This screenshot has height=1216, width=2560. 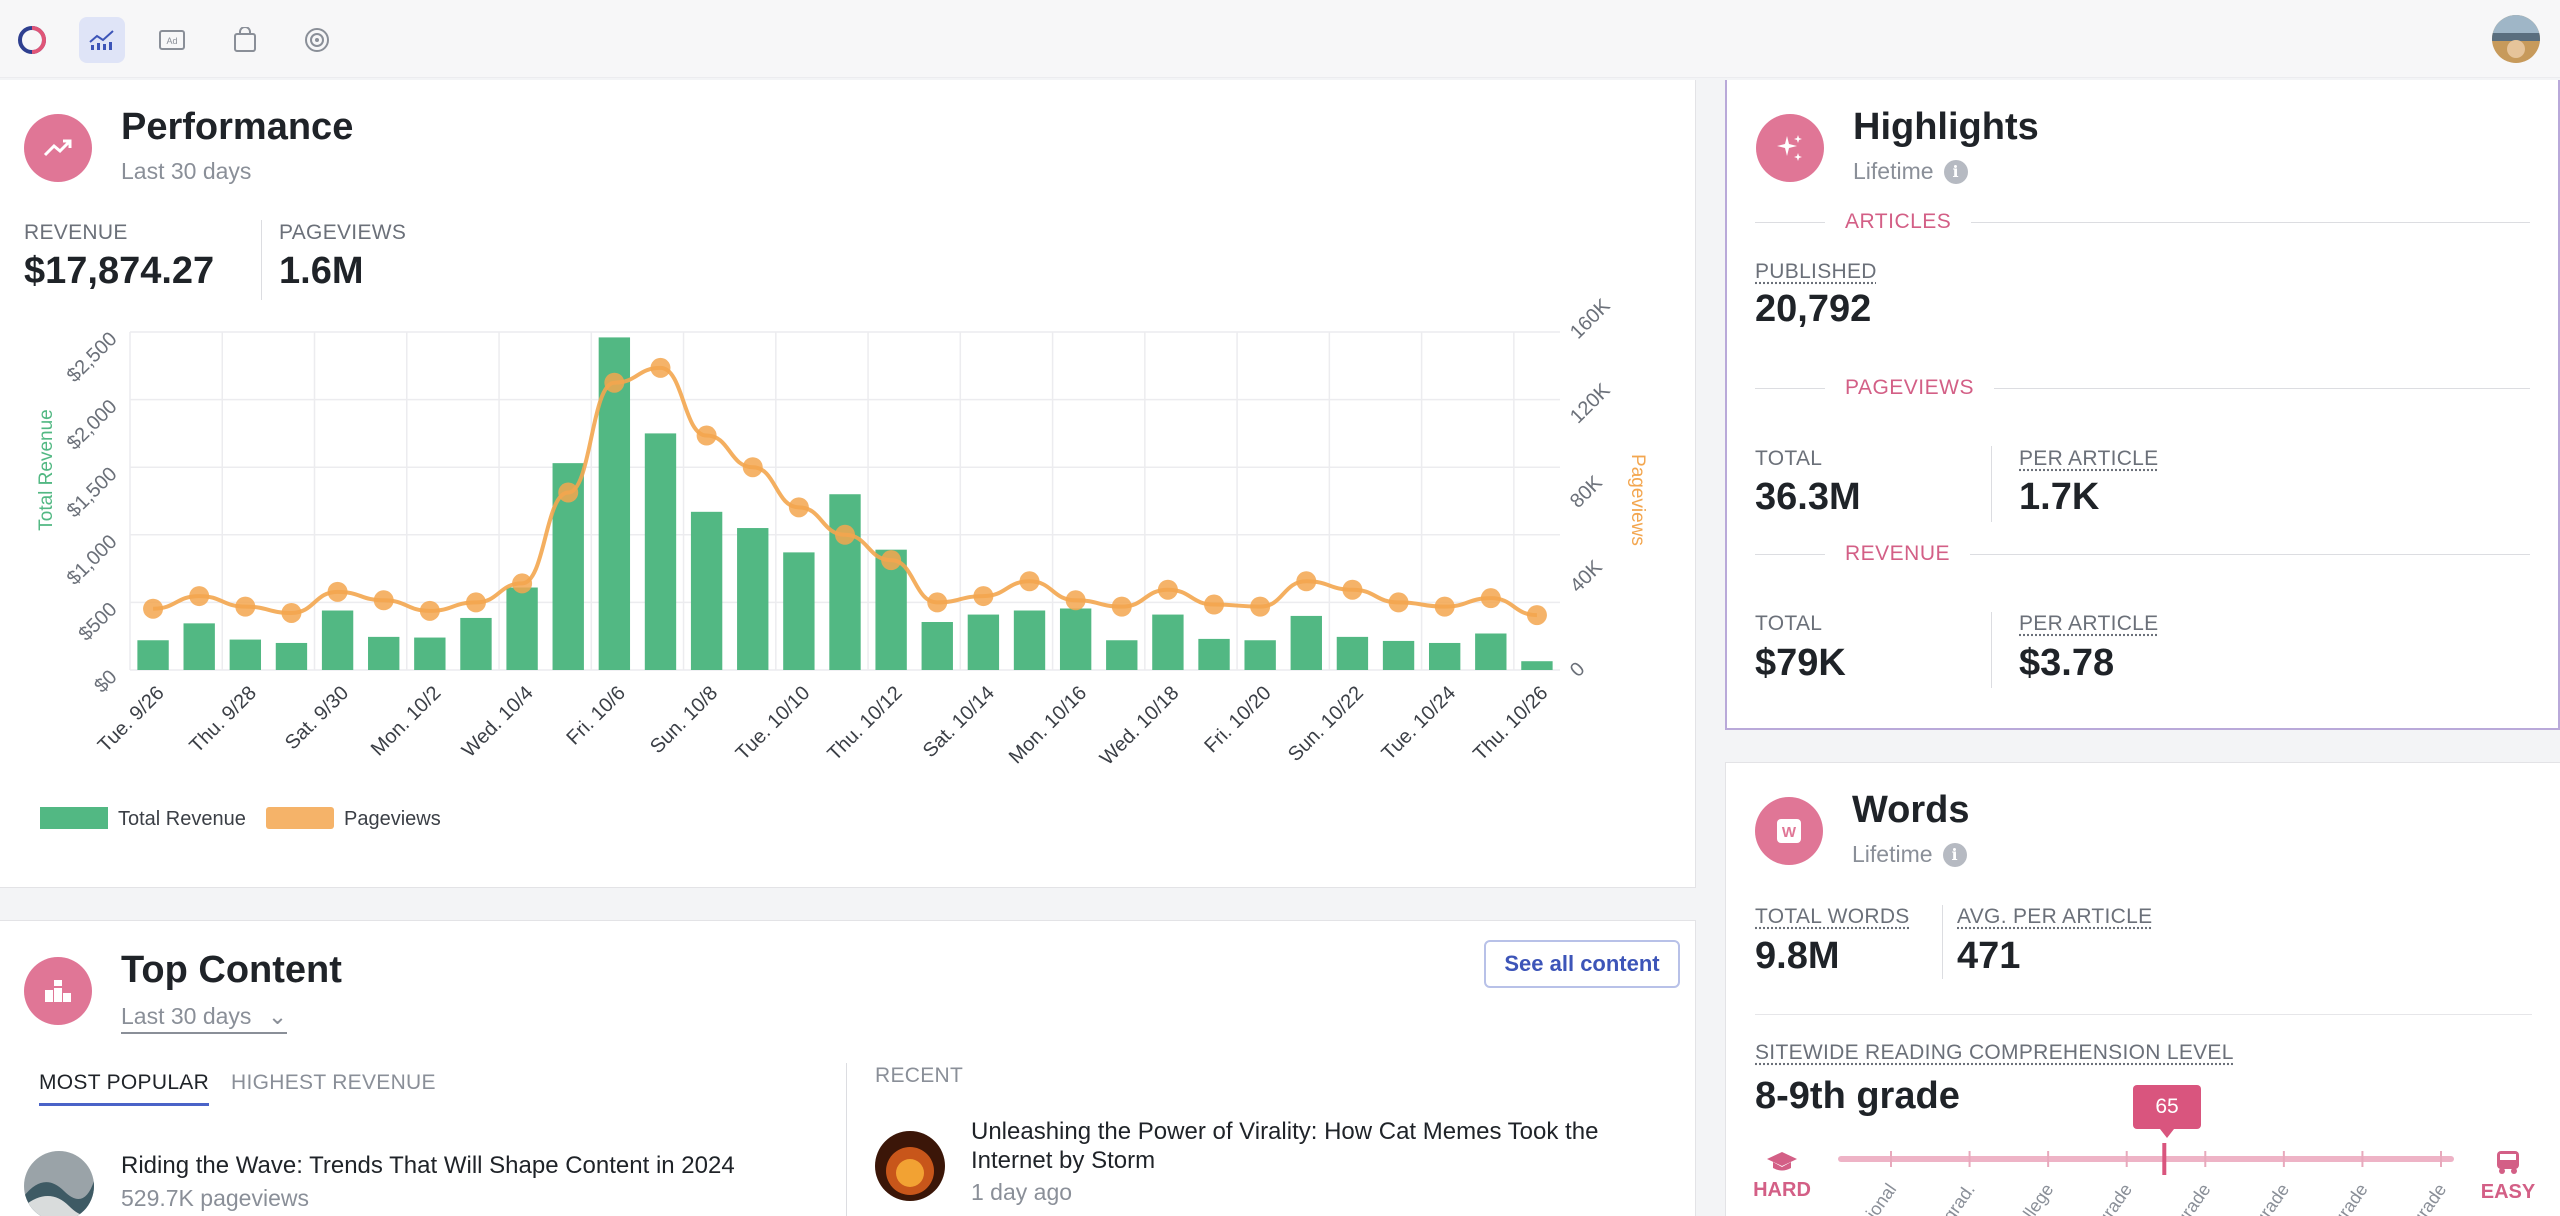 What do you see at coordinates (1942, 942) in the screenshot?
I see `words-divider` at bounding box center [1942, 942].